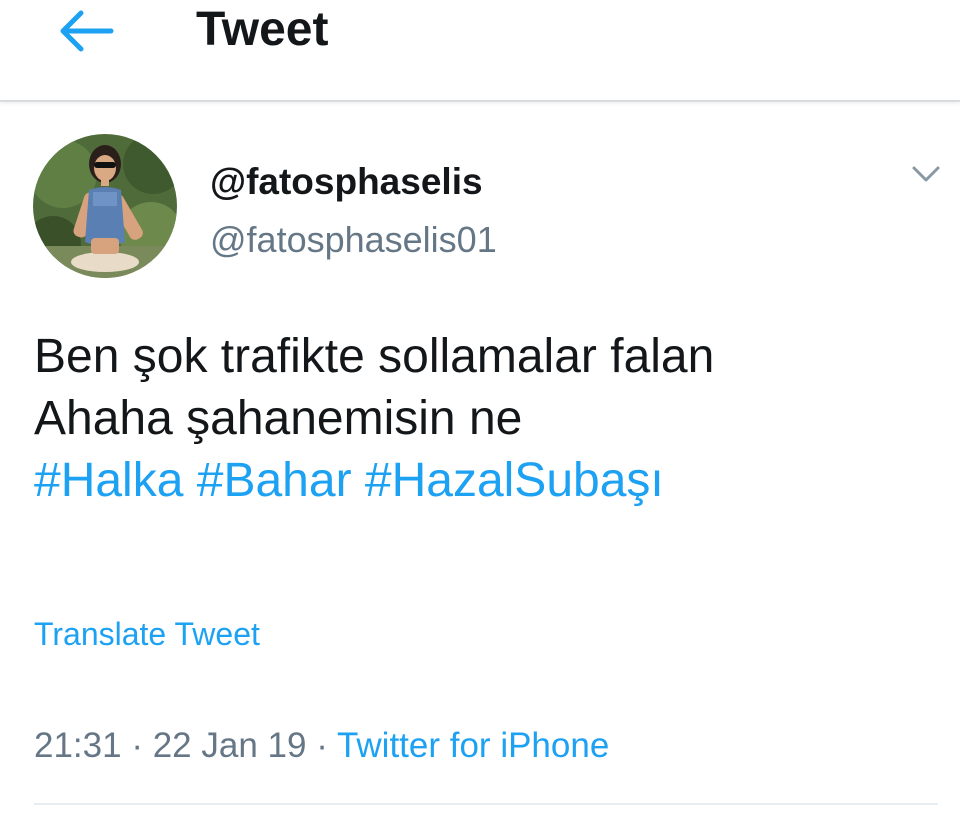 The image size is (960, 826). I want to click on tweet-metadata: 21:31 · 22 Jan 19 · Twitter for iPhone, so click(321, 746).